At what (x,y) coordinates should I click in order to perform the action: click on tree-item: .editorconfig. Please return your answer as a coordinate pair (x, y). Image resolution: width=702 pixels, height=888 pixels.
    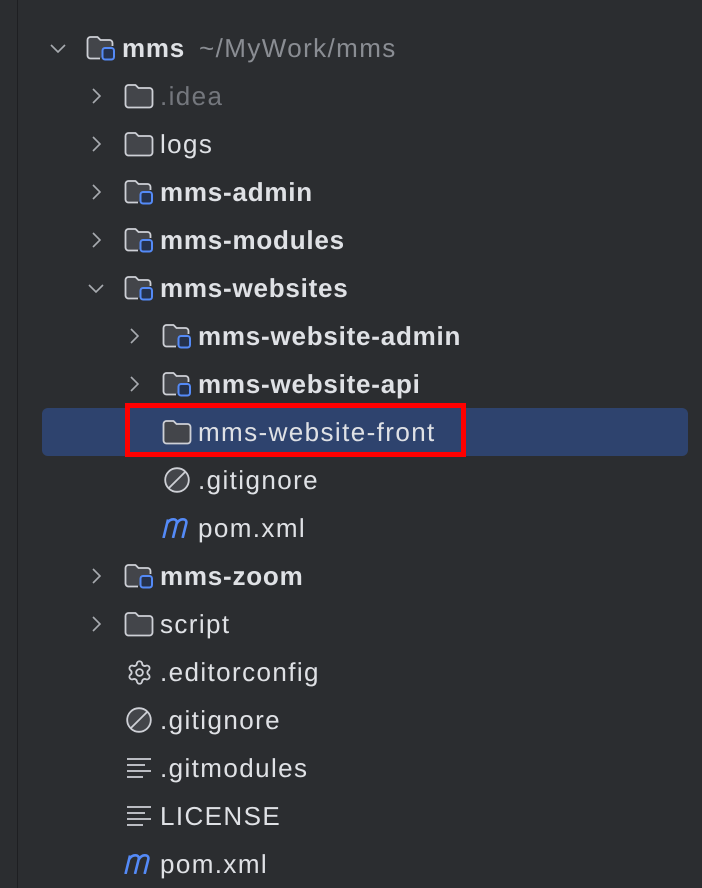
    Looking at the image, I should click on (365, 672).